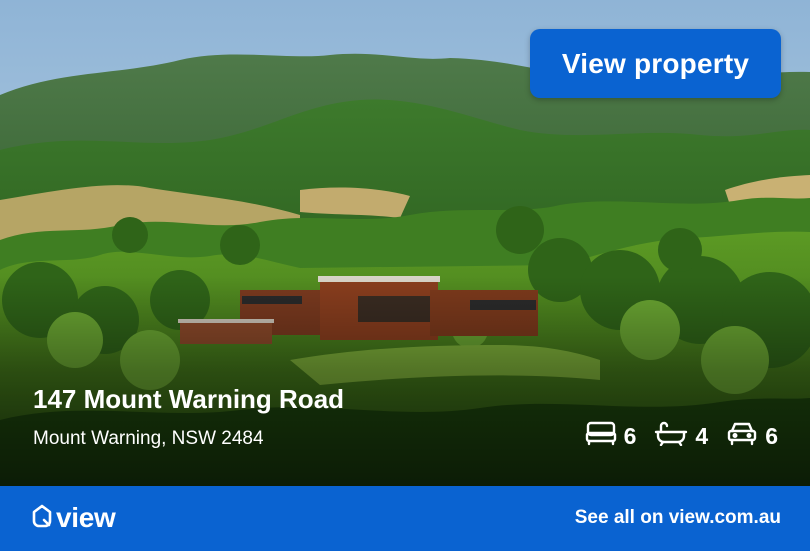  I want to click on car-icon, so click(745, 436).